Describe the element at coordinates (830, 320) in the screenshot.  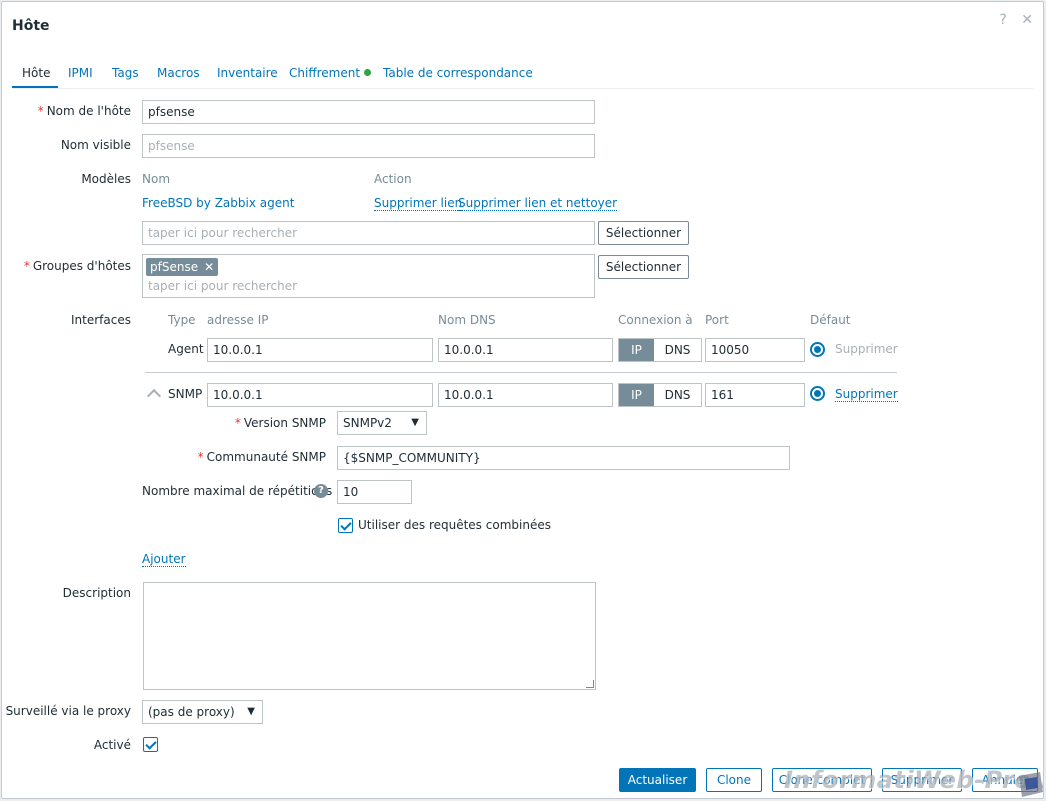
I see `iface-col-default: Défaut` at that location.